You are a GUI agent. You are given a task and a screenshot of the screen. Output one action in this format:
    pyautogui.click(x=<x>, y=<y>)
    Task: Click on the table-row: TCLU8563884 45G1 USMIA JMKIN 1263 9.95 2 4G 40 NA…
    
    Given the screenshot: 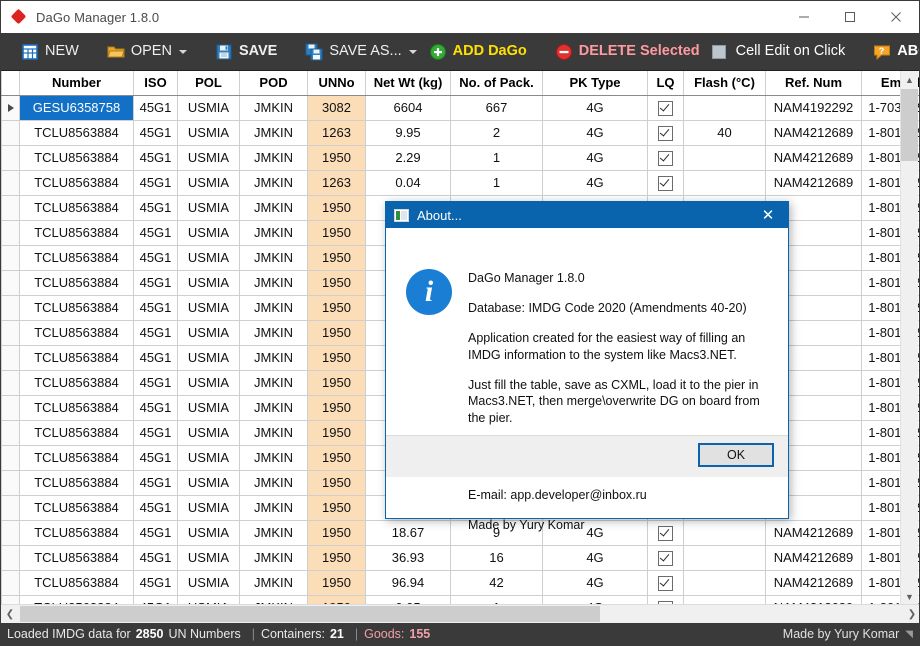 What is the action you would take?
    pyautogui.click(x=460, y=132)
    